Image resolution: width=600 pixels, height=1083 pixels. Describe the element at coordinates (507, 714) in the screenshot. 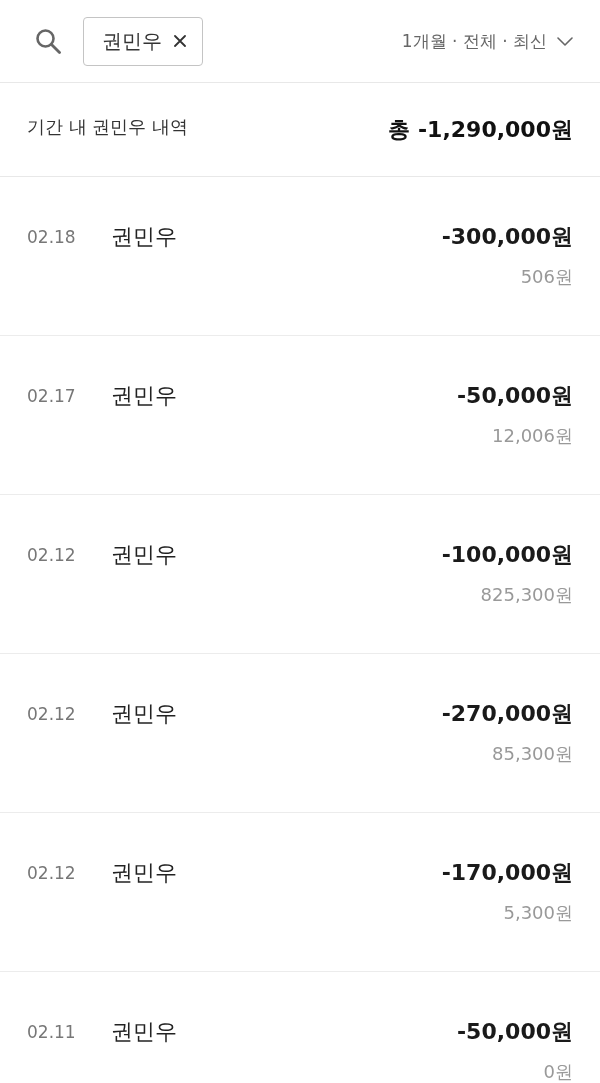

I see `amount-text: -270,000원` at that location.